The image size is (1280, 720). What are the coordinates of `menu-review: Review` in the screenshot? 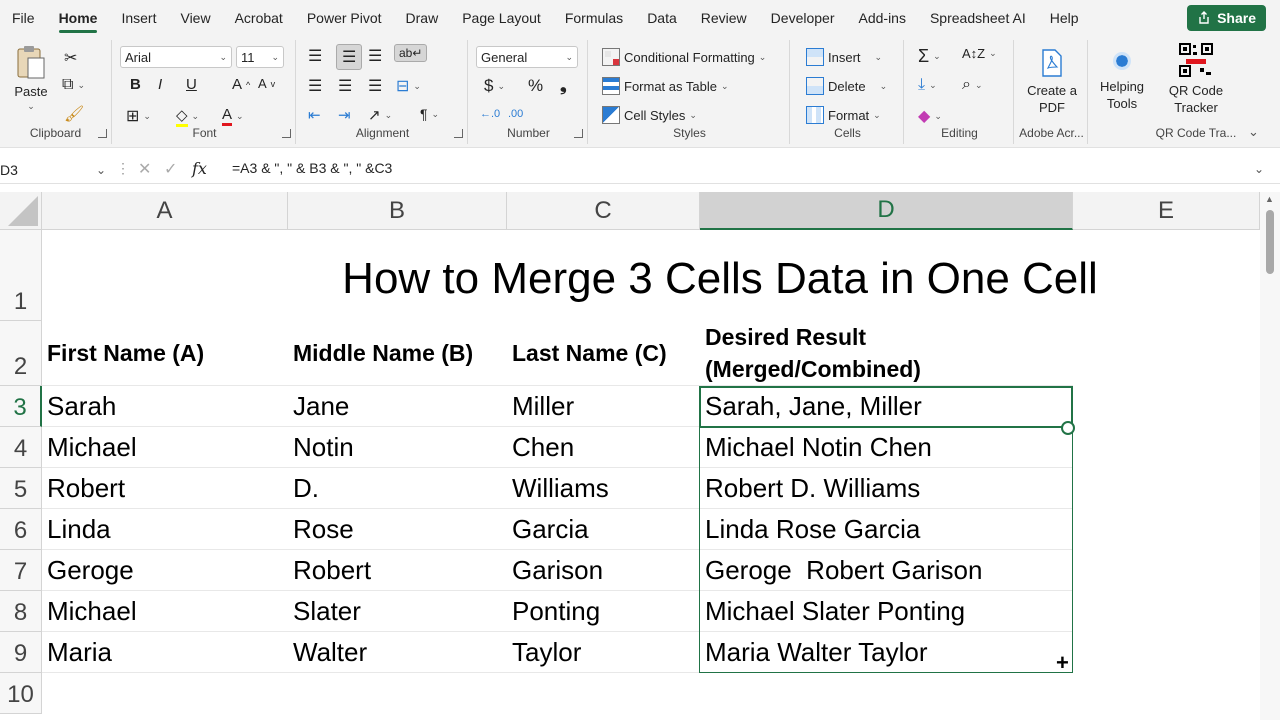 It's located at (724, 18).